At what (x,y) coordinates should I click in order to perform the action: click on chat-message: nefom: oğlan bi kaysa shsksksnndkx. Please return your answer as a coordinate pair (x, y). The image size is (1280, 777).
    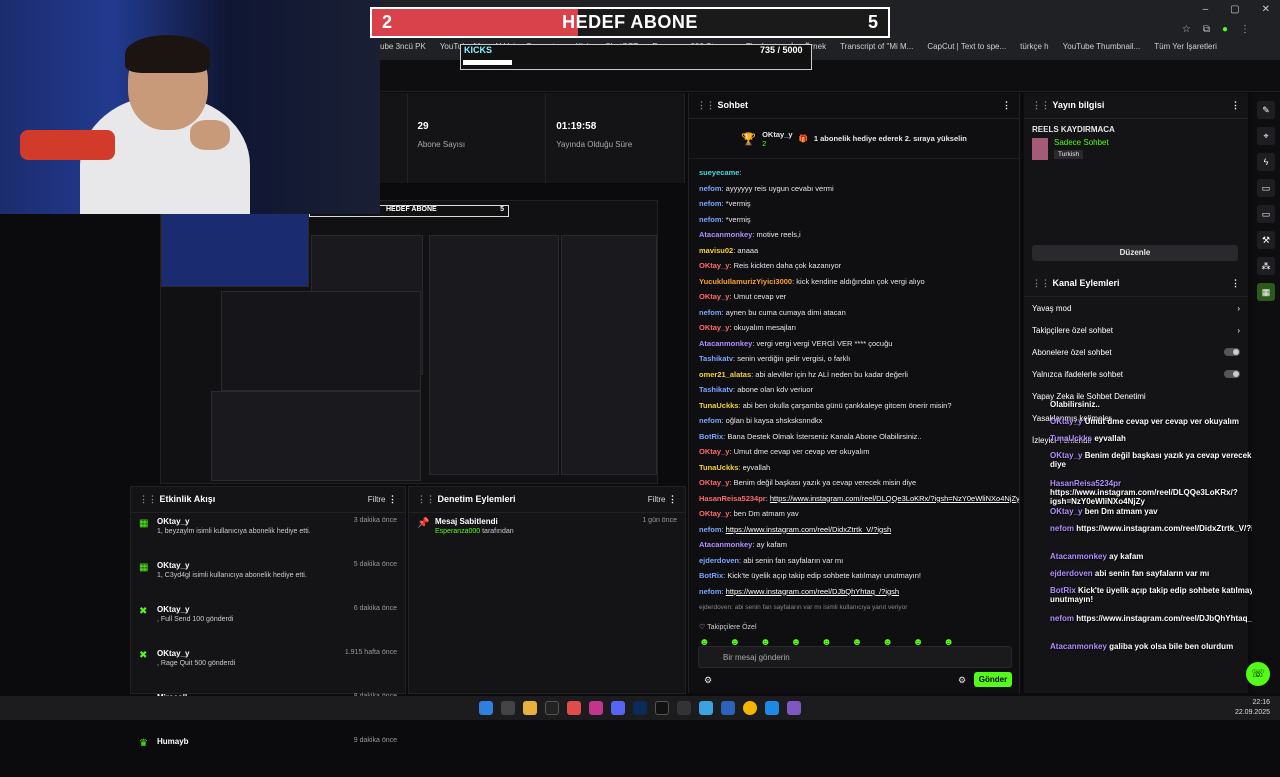
    Looking at the image, I should click on (854, 421).